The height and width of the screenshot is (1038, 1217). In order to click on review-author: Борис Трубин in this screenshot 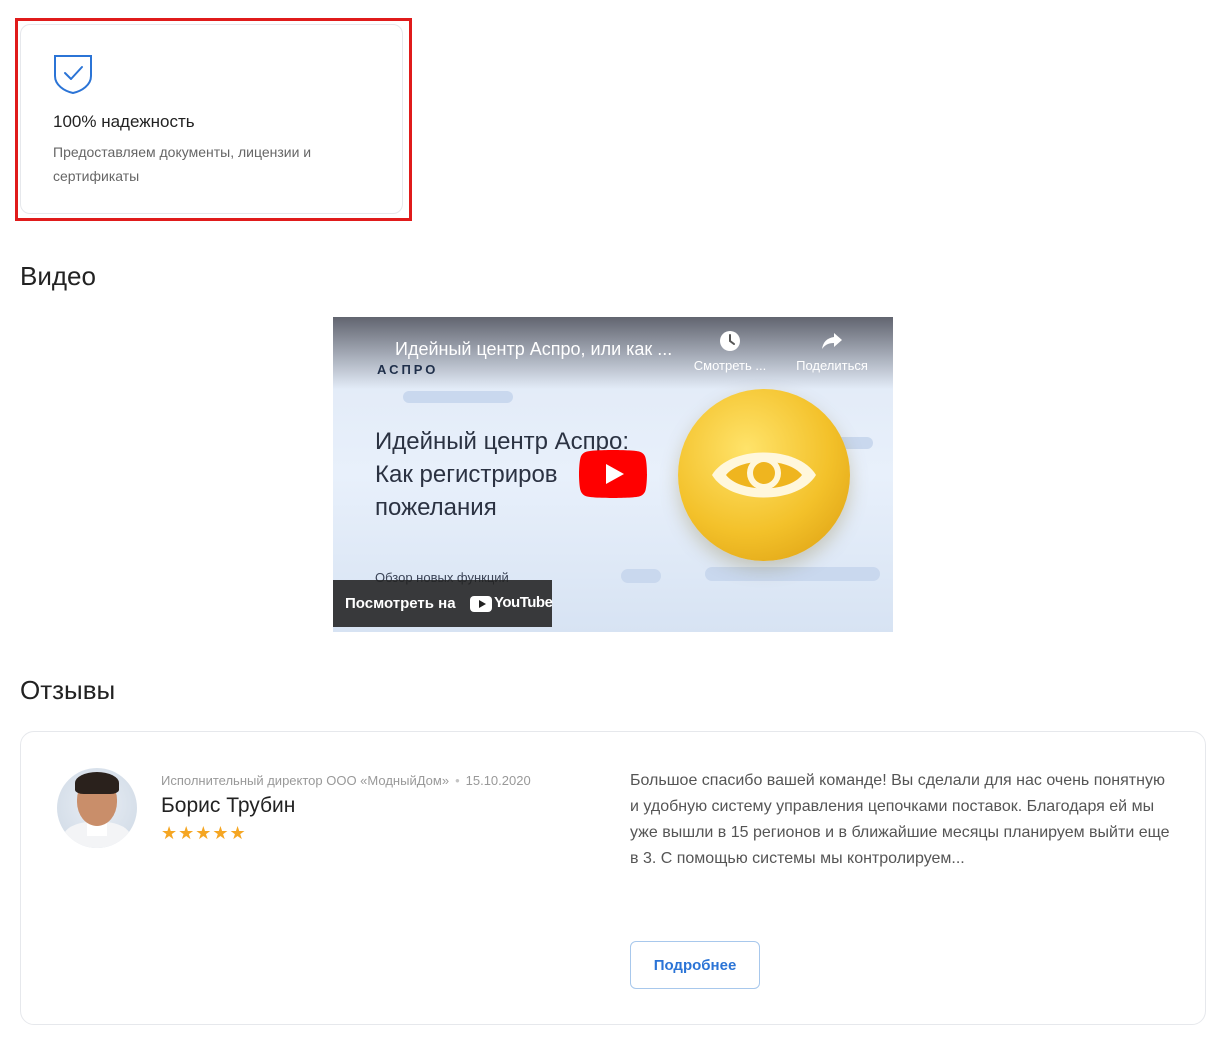, I will do `click(228, 805)`.